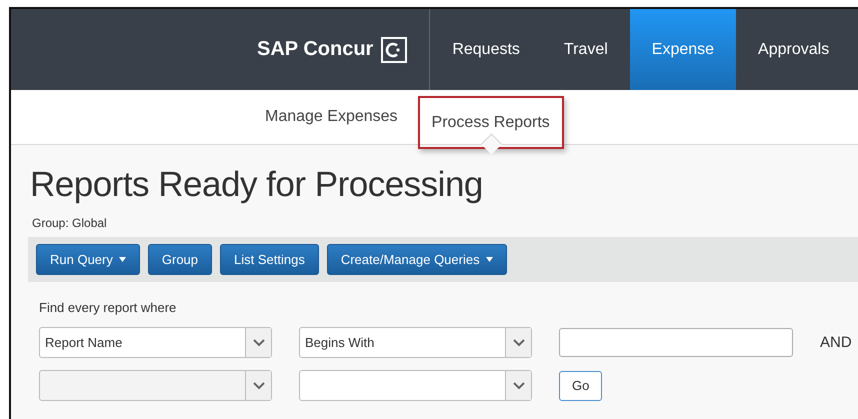  What do you see at coordinates (331, 117) in the screenshot?
I see `subnav-tab: Manage Expenses` at bounding box center [331, 117].